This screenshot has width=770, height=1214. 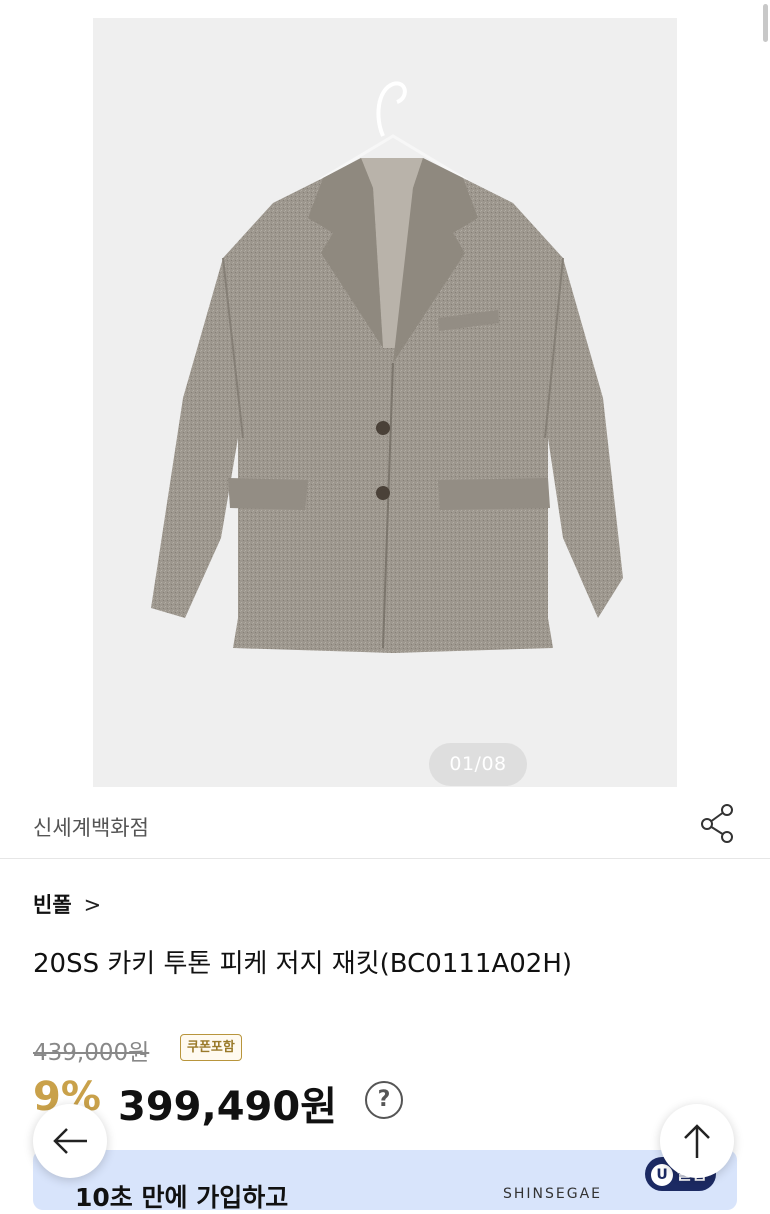 I want to click on share-button, so click(x=718, y=823).